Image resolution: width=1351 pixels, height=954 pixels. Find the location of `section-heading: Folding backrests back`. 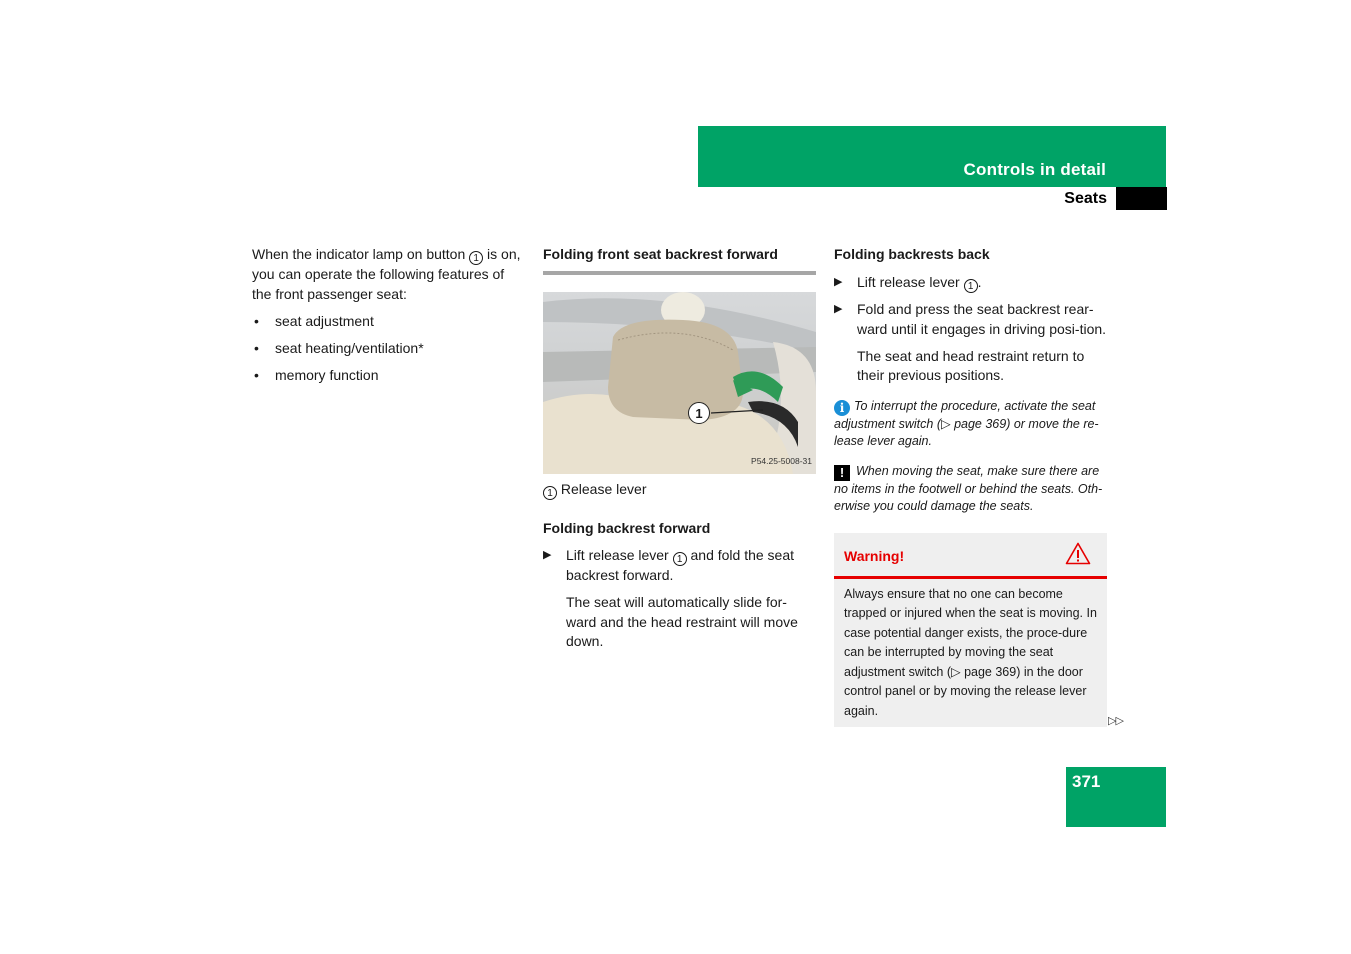

section-heading: Folding backrests back is located at coordinates (912, 254).